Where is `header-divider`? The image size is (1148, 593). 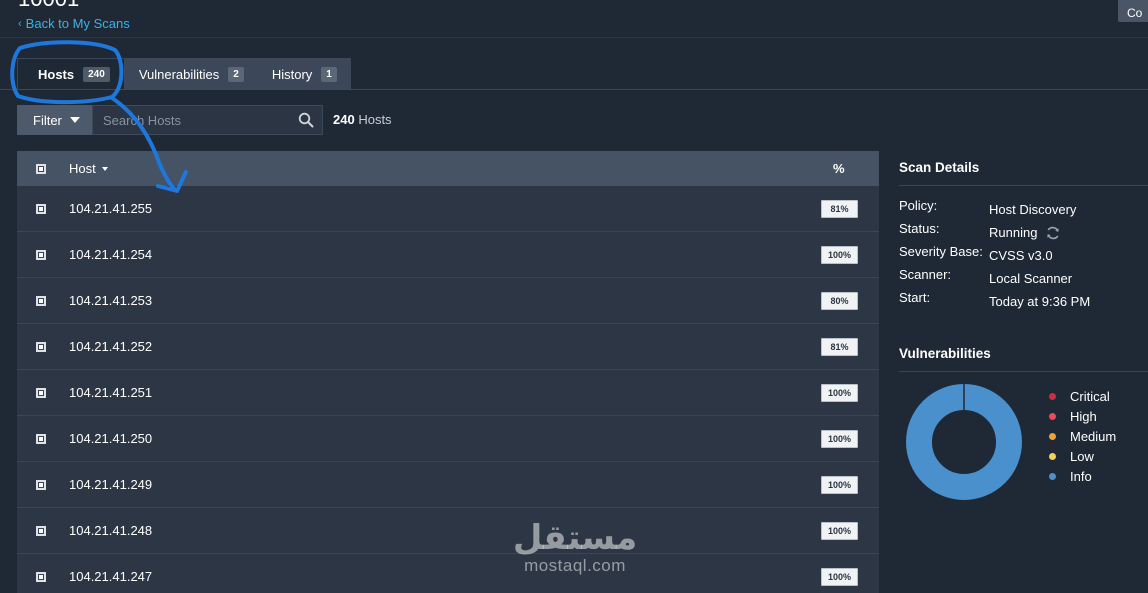 header-divider is located at coordinates (574, 37).